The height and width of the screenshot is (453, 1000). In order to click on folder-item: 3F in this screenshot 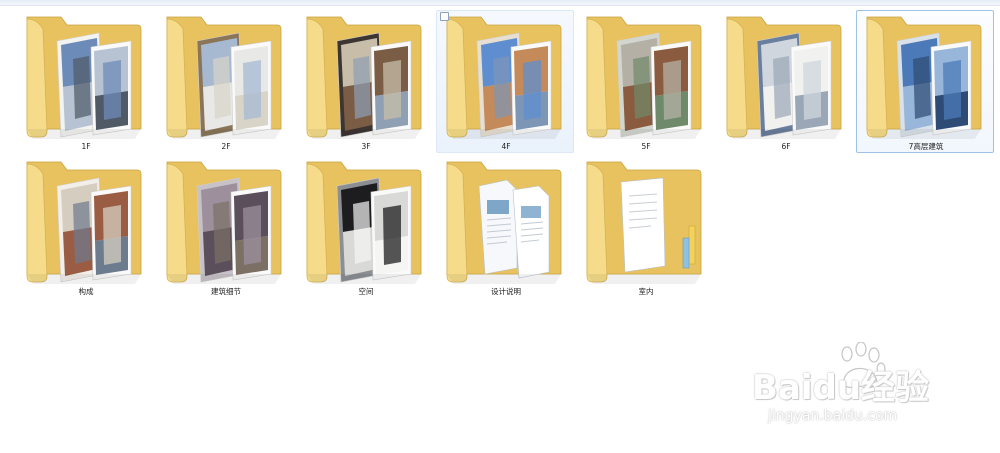, I will do `click(365, 81)`.